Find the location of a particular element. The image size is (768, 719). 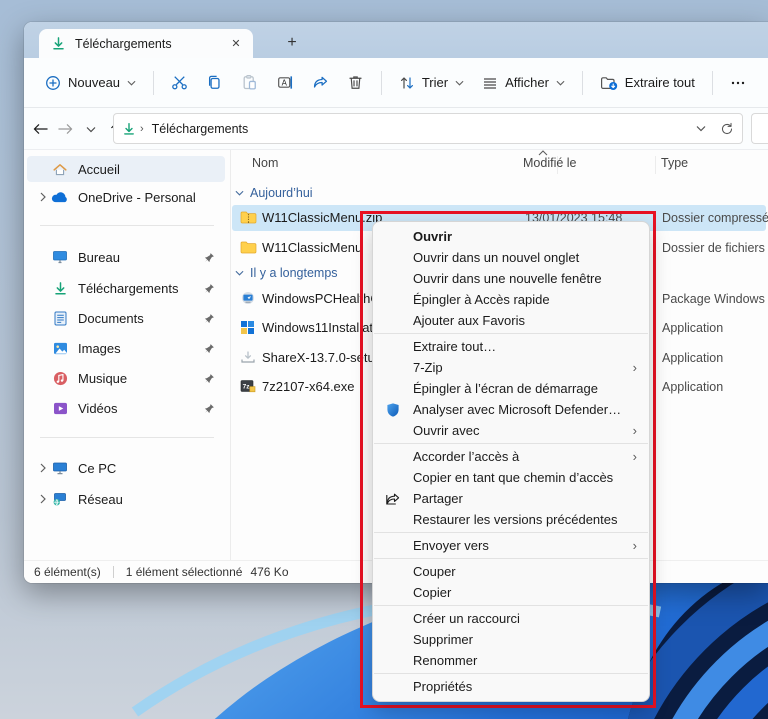

menu-item-supprimer: Supprimer is located at coordinates (511, 639).